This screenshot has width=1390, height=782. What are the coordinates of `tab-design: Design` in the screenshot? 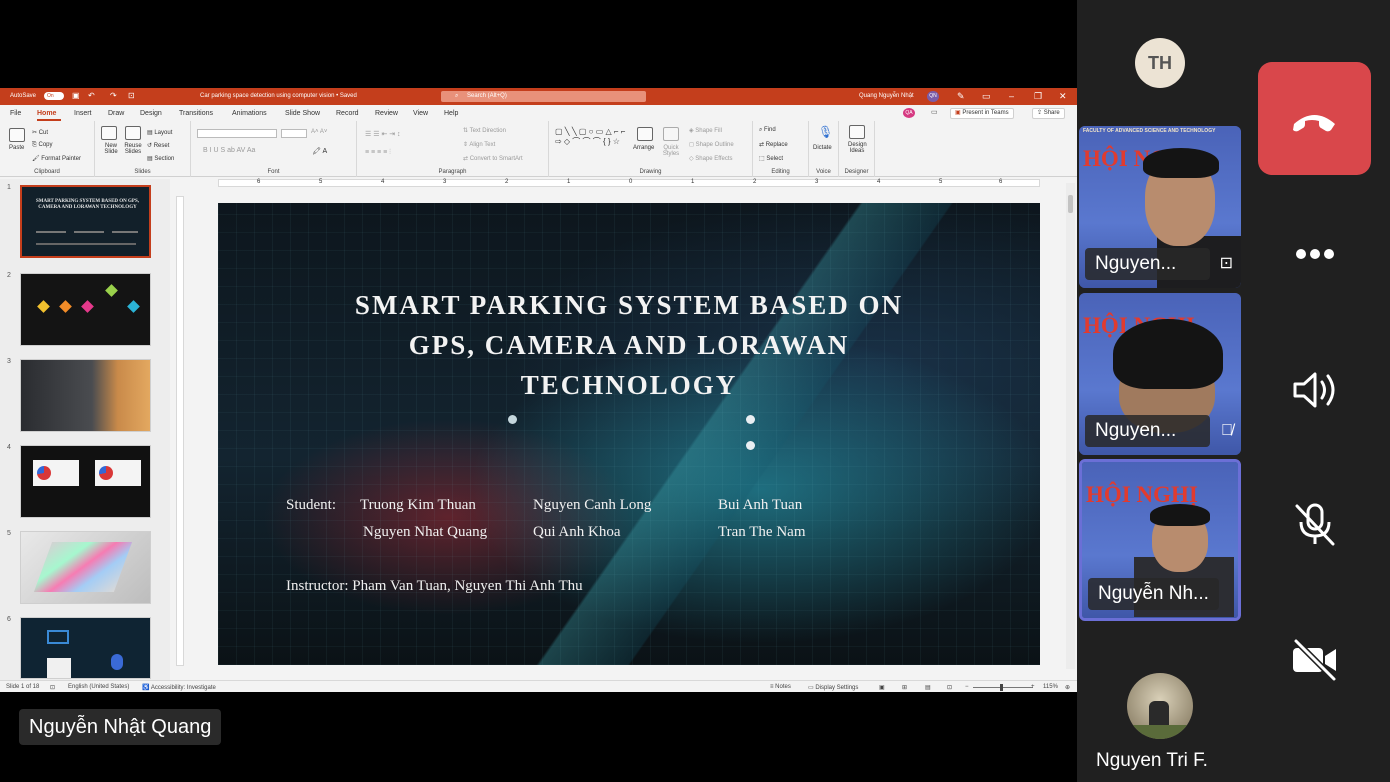 It's located at (151, 113).